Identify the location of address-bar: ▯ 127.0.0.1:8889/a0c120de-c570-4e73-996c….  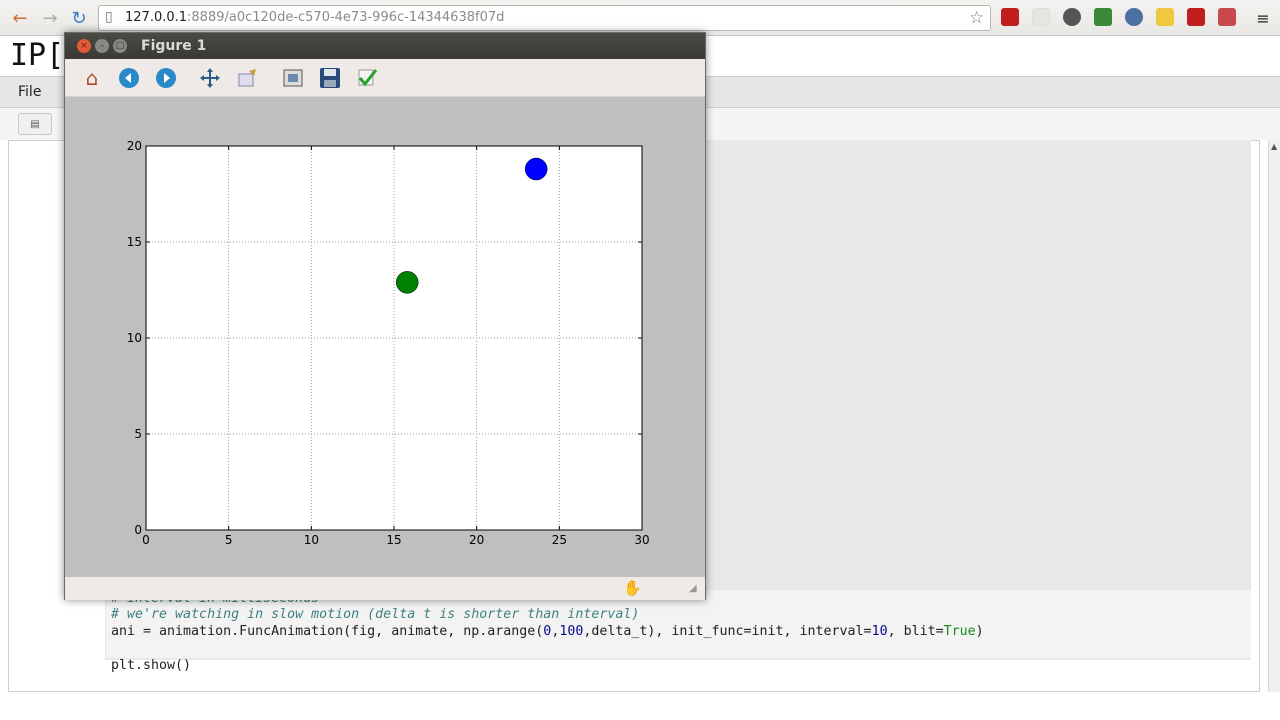
(544, 18).